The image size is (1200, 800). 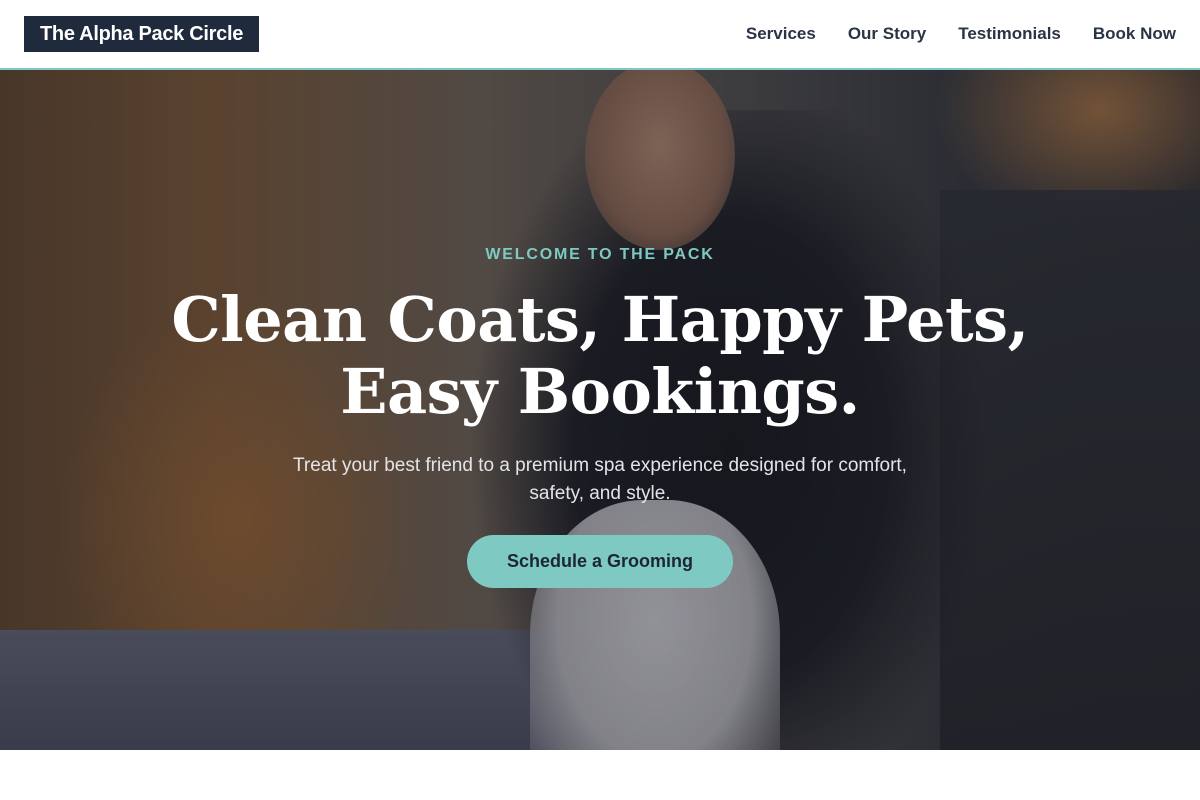 What do you see at coordinates (600, 561) in the screenshot?
I see `schedule-grooming-button: Schedule a Grooming` at bounding box center [600, 561].